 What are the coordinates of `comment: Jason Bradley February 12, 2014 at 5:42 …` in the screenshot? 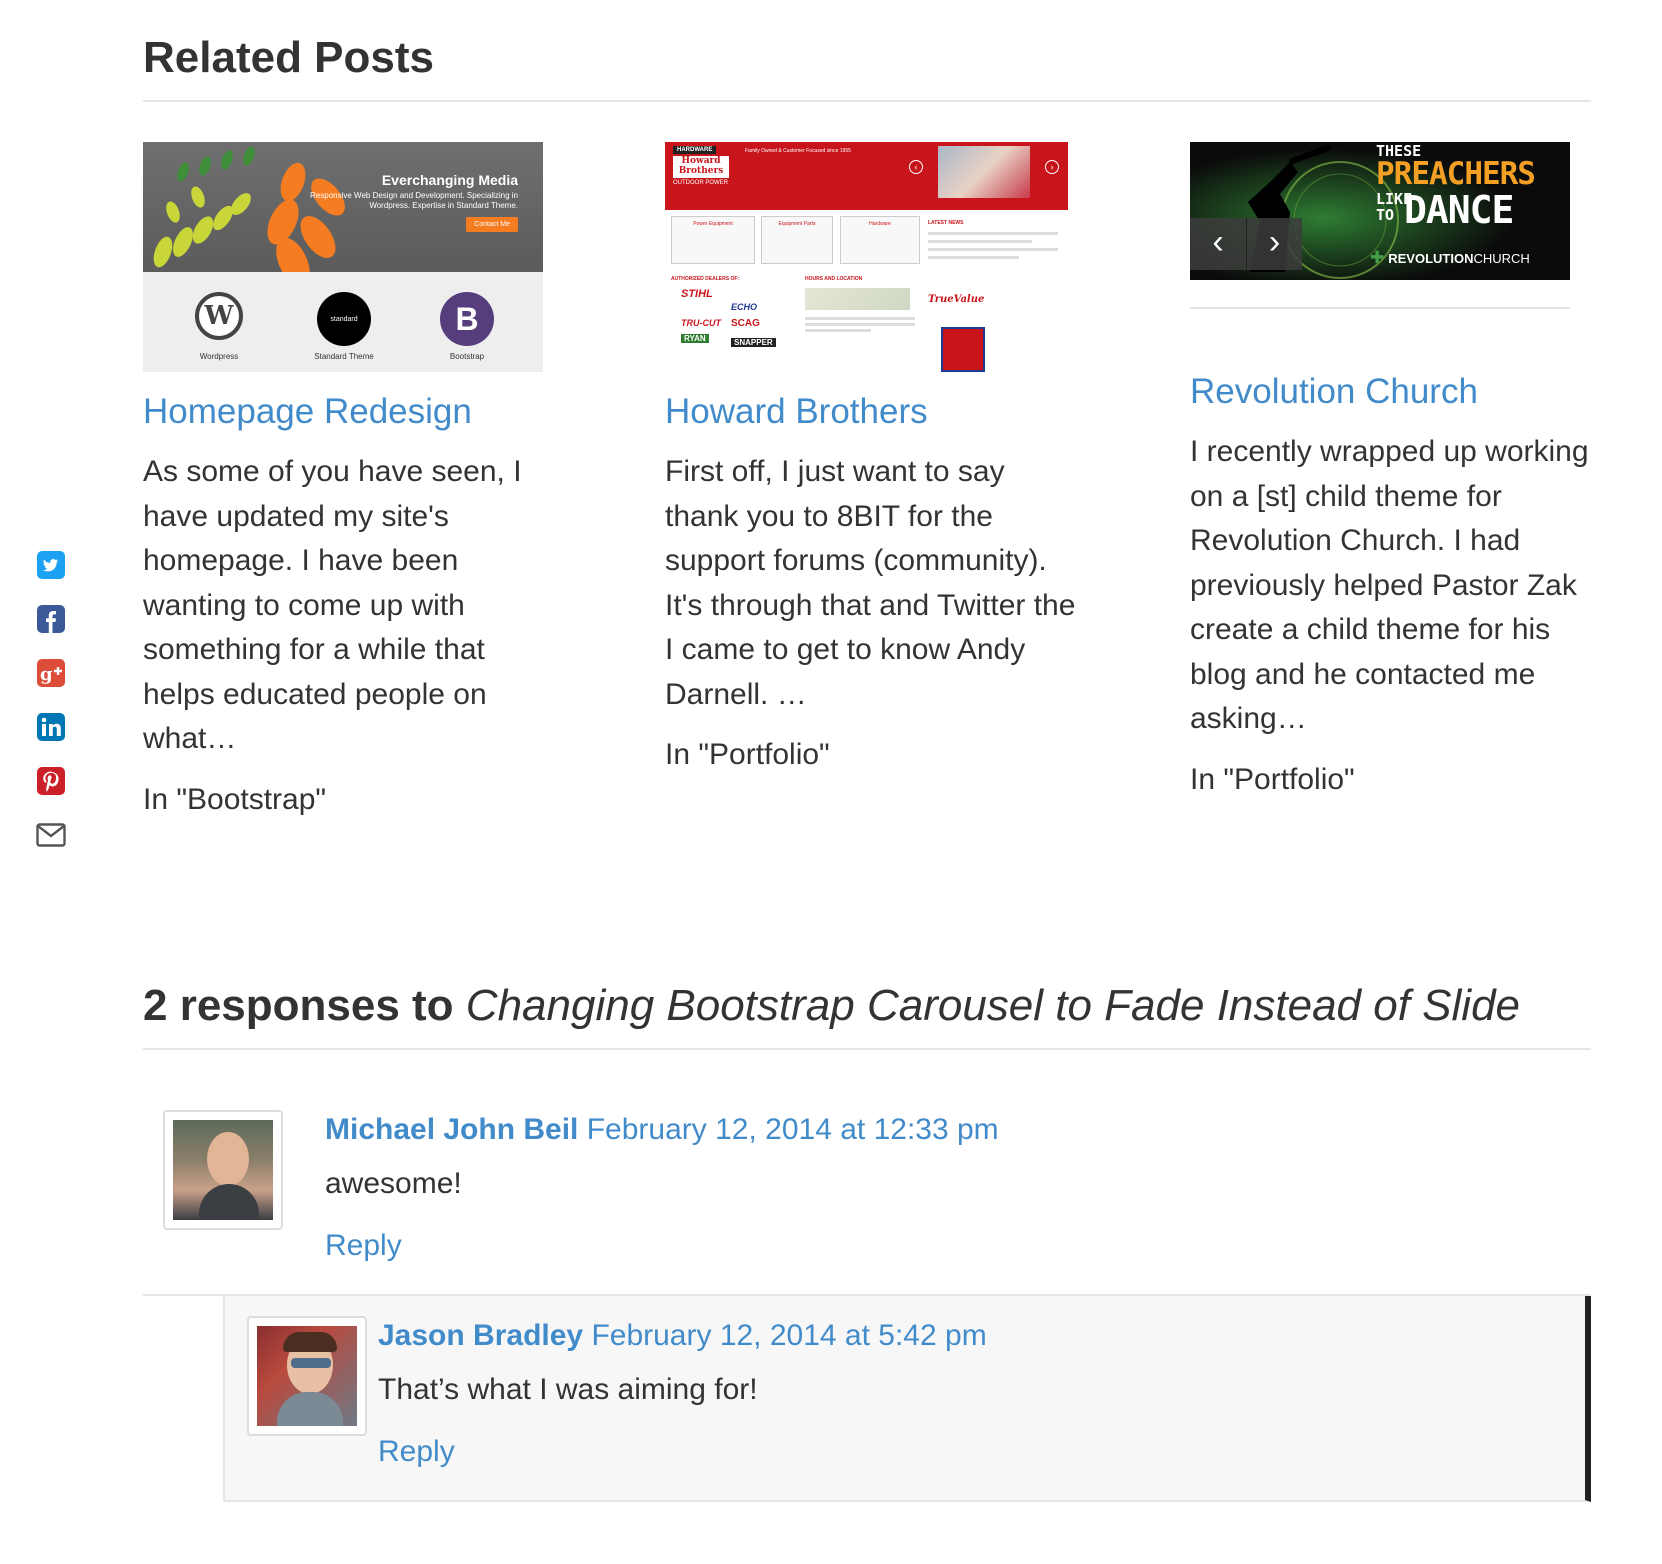 It's located at (847, 1394).